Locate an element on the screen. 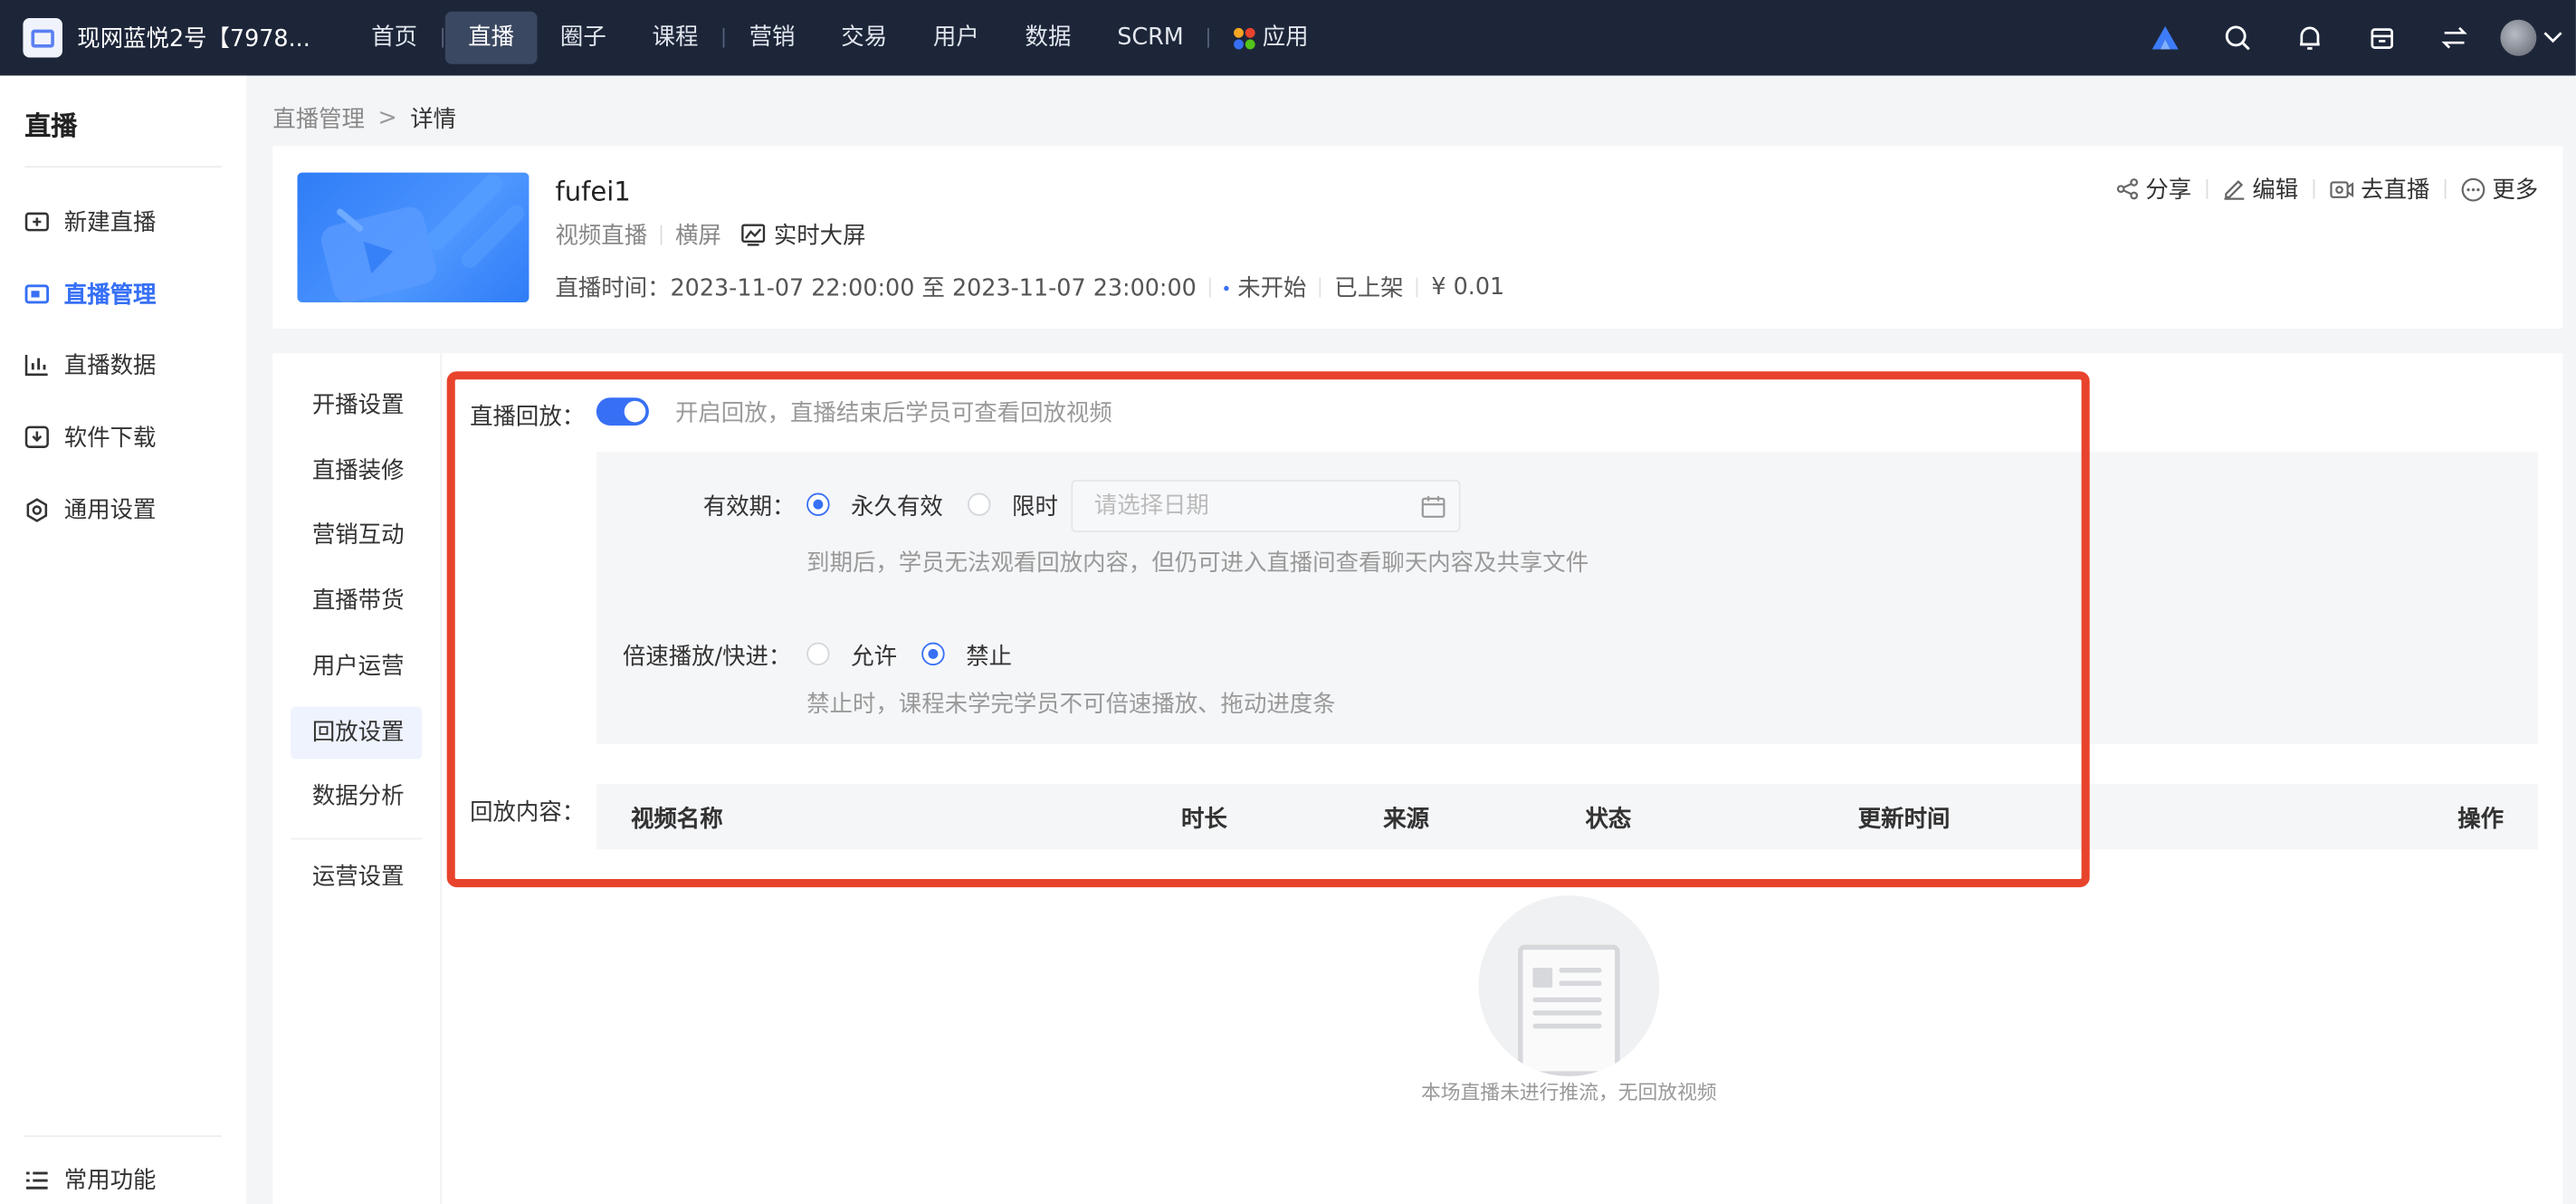  status-dot is located at coordinates (1227, 287).